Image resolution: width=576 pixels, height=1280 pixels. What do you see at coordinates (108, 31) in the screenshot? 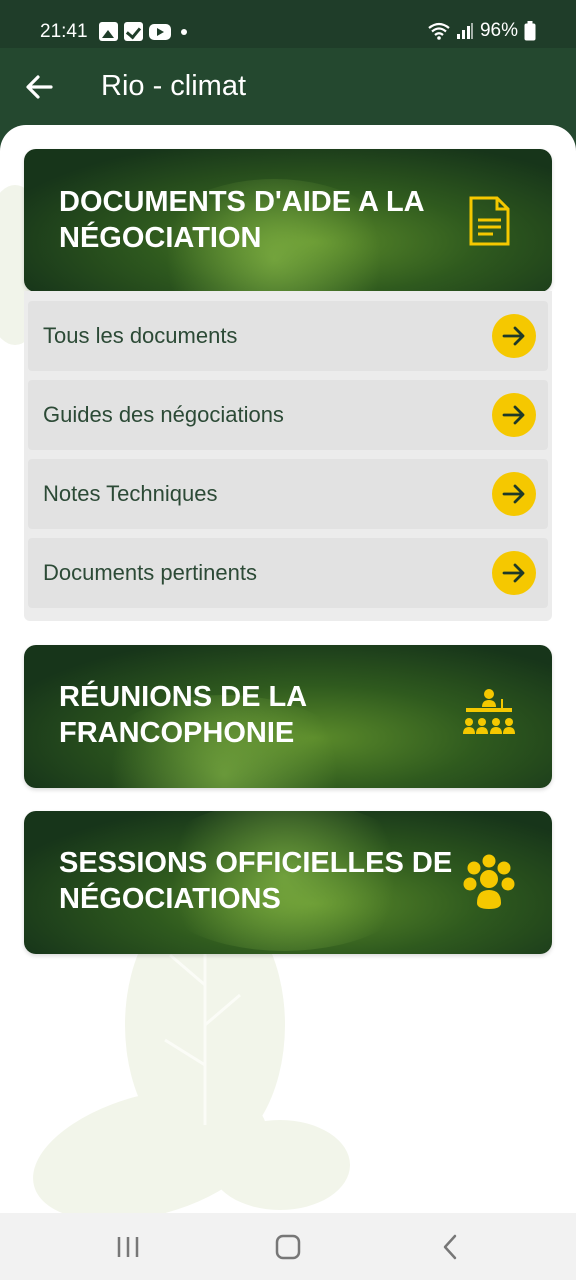
I see `gallery-icon` at bounding box center [108, 31].